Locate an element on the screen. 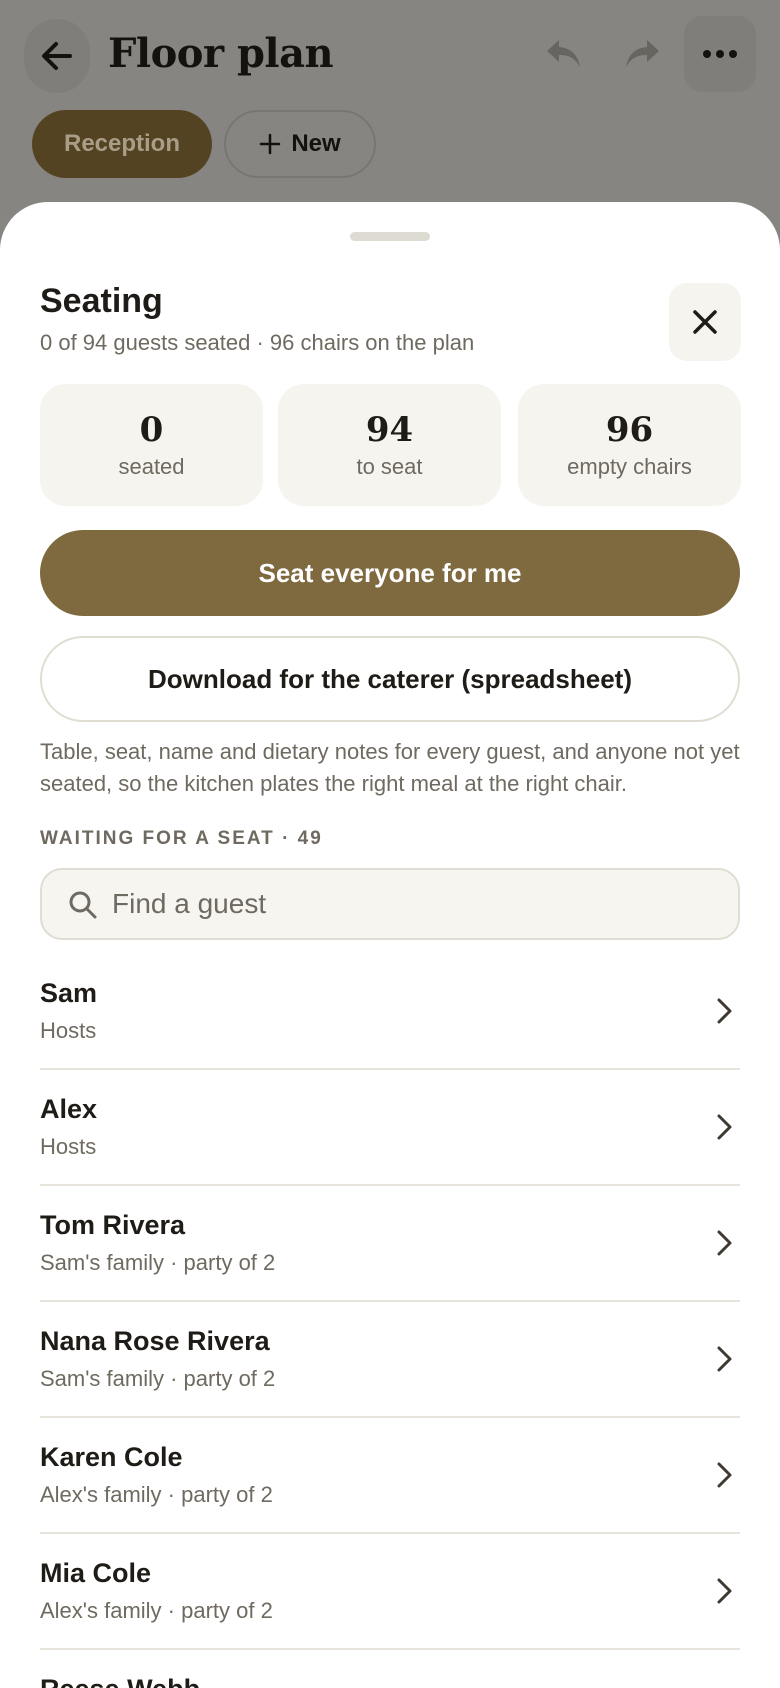  stat-seated: 0 seated is located at coordinates (151, 445).